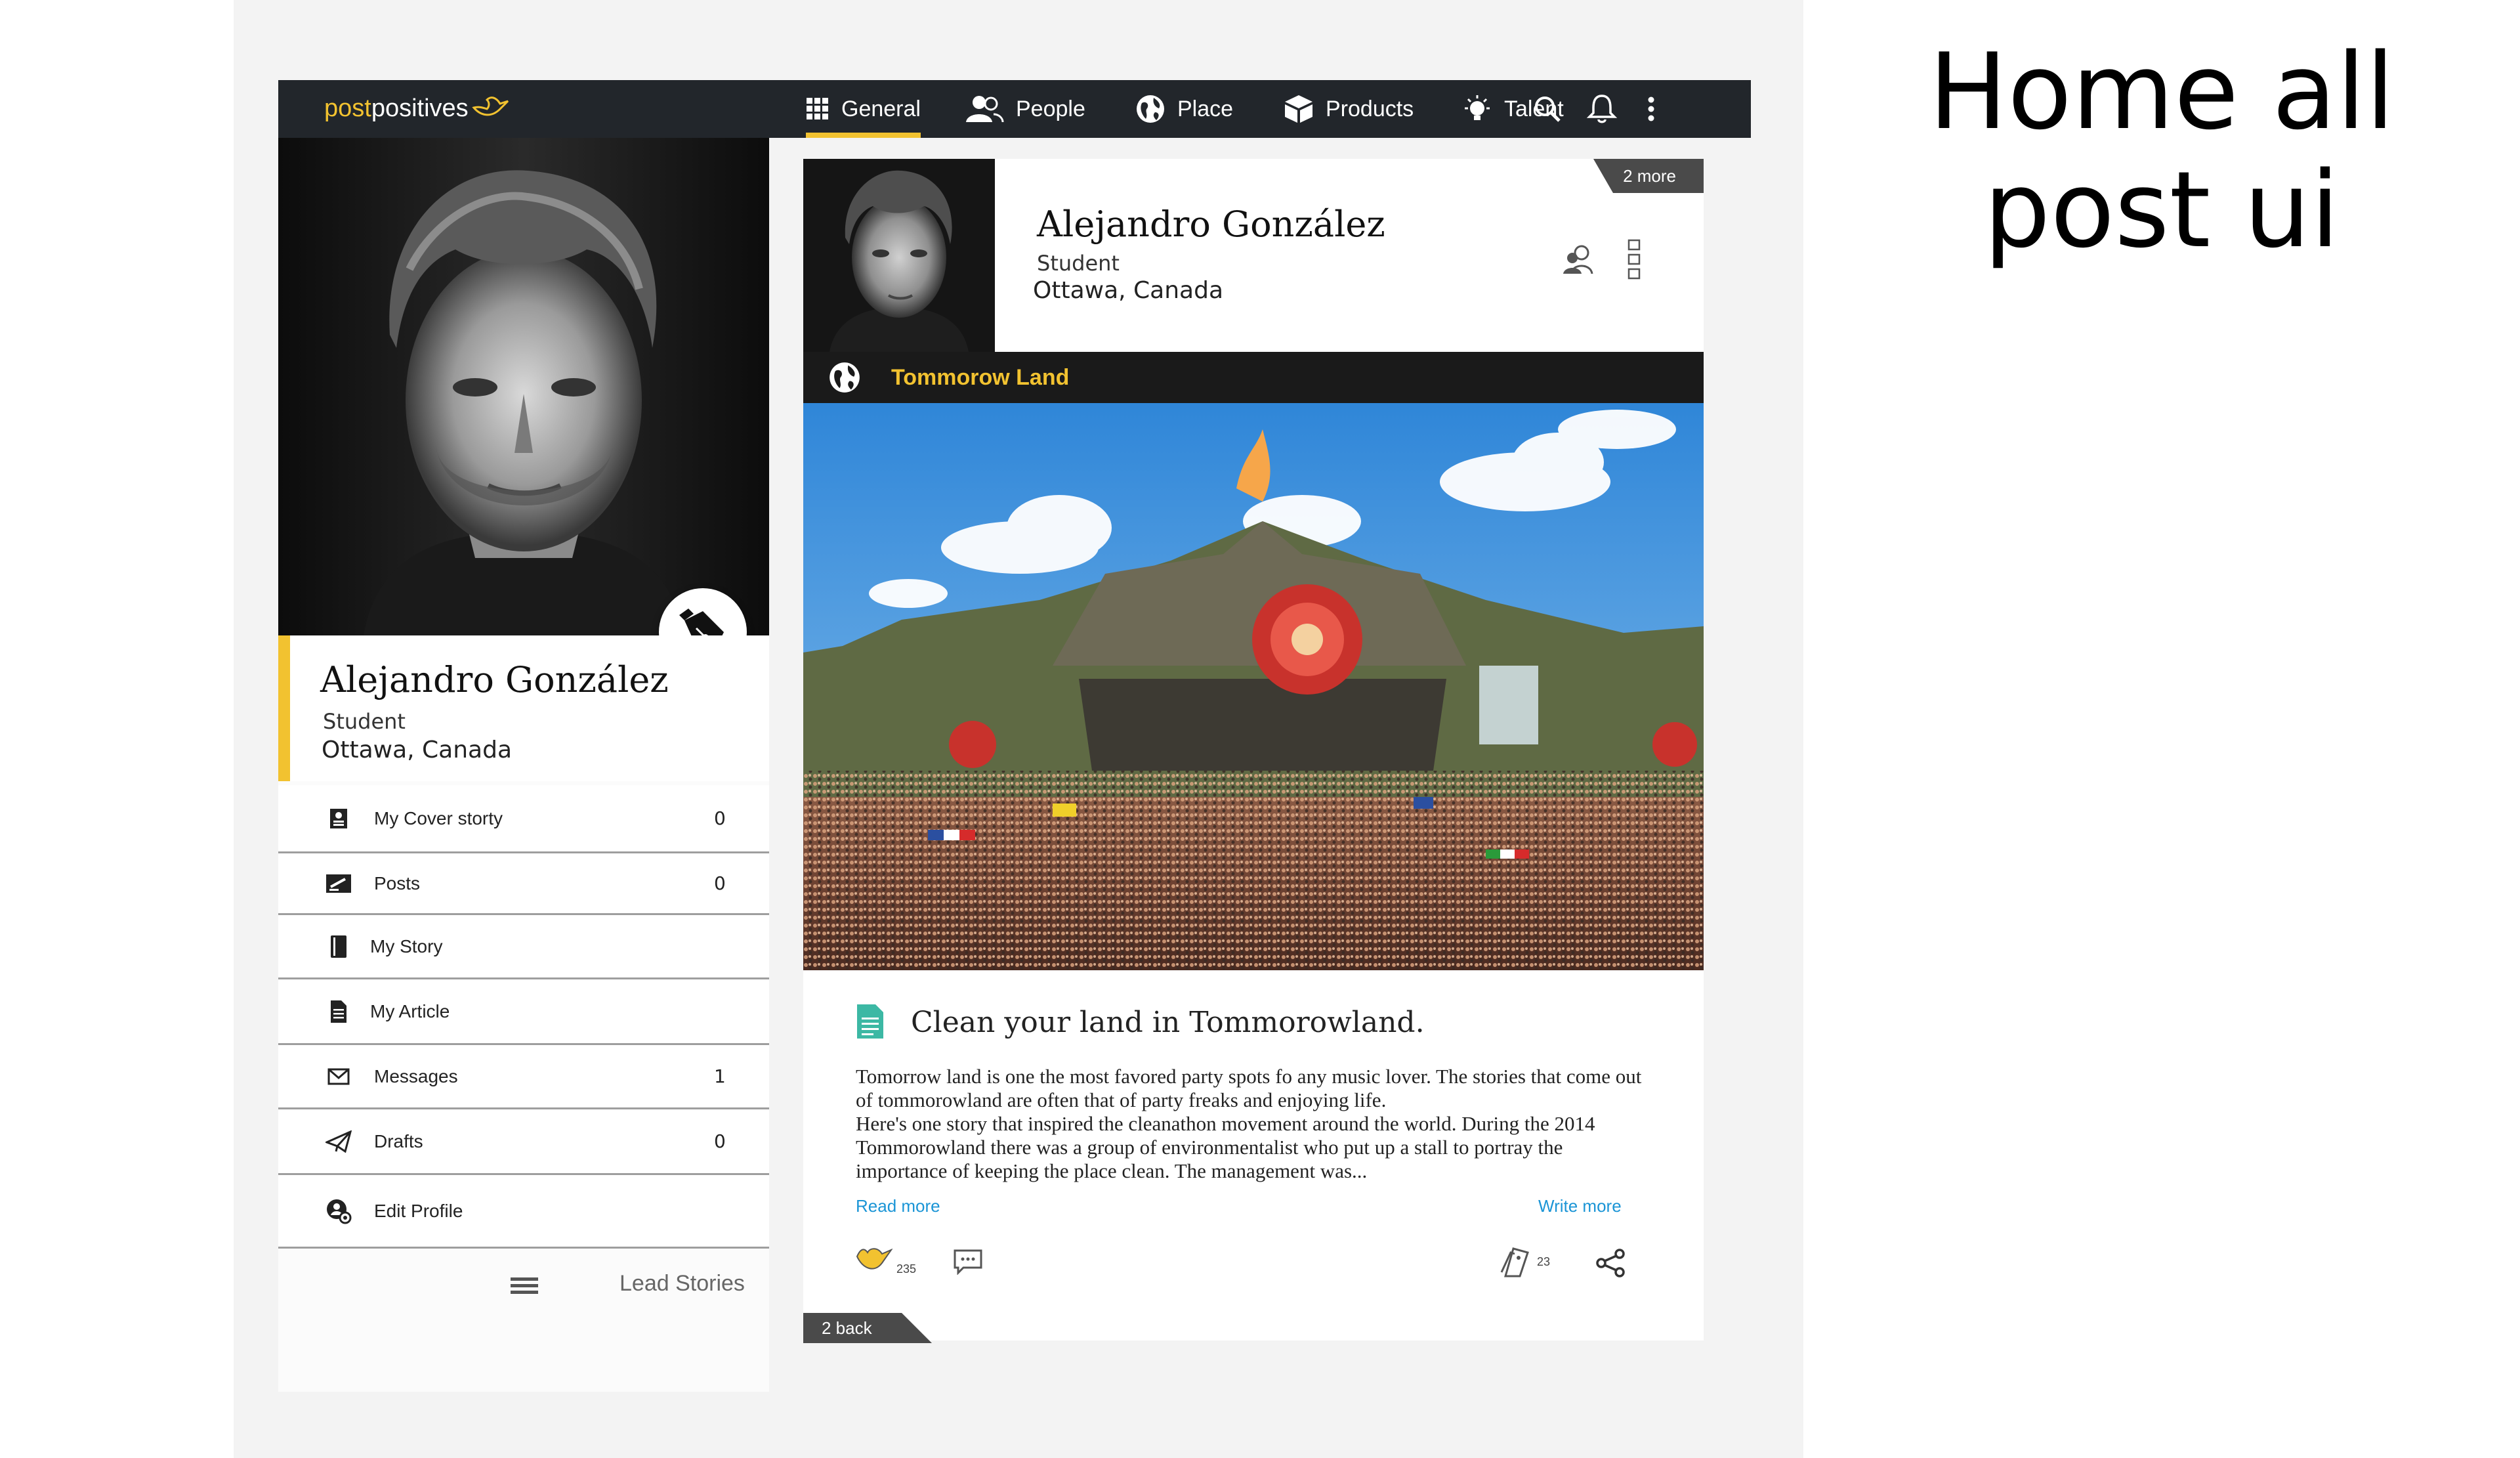  I want to click on nav-tab-label: People, so click(1050, 108).